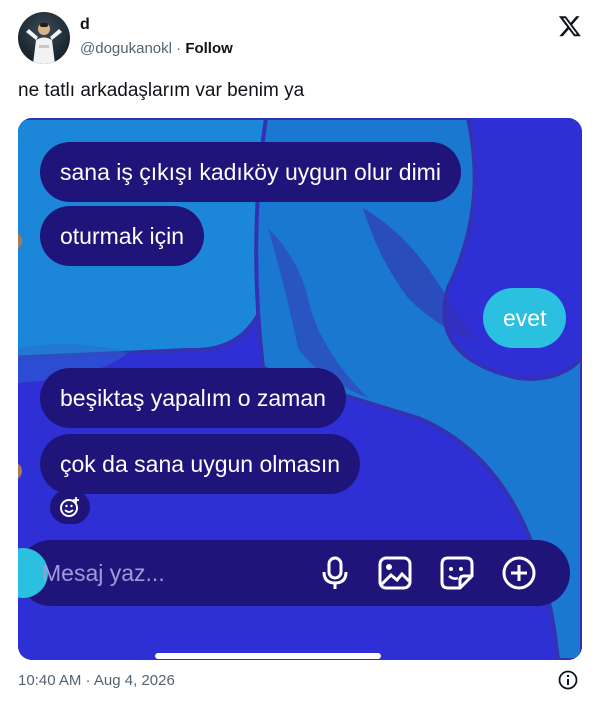 The height and width of the screenshot is (711, 600). What do you see at coordinates (200, 464) in the screenshot?
I see `message-bubble: çok da sana uygun olmasın` at bounding box center [200, 464].